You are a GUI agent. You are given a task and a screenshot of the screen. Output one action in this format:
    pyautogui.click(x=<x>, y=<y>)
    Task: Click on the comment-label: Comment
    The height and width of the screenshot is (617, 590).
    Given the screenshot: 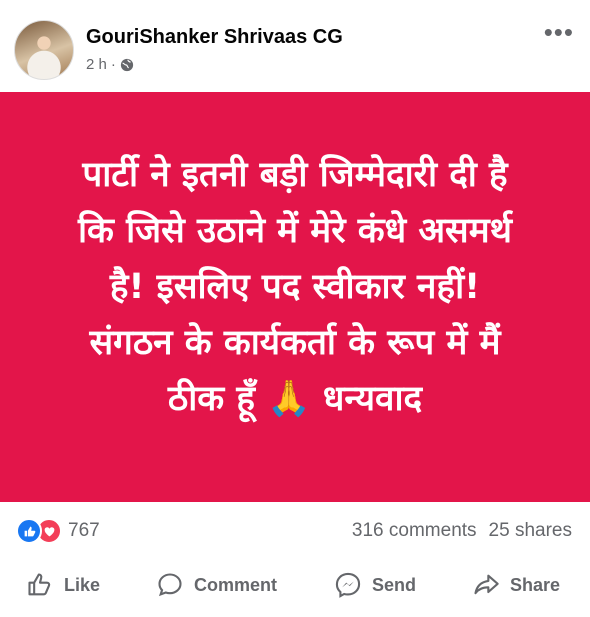 What is the action you would take?
    pyautogui.click(x=236, y=584)
    